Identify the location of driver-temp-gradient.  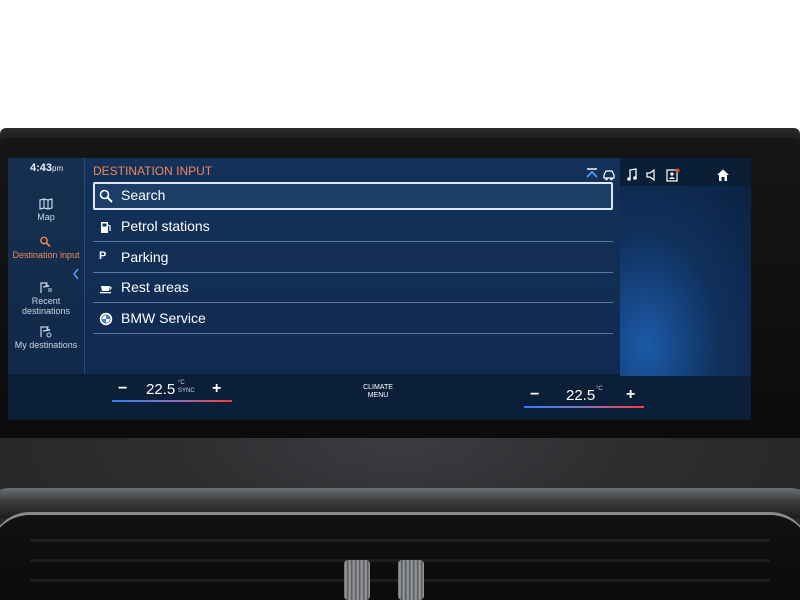
(172, 401).